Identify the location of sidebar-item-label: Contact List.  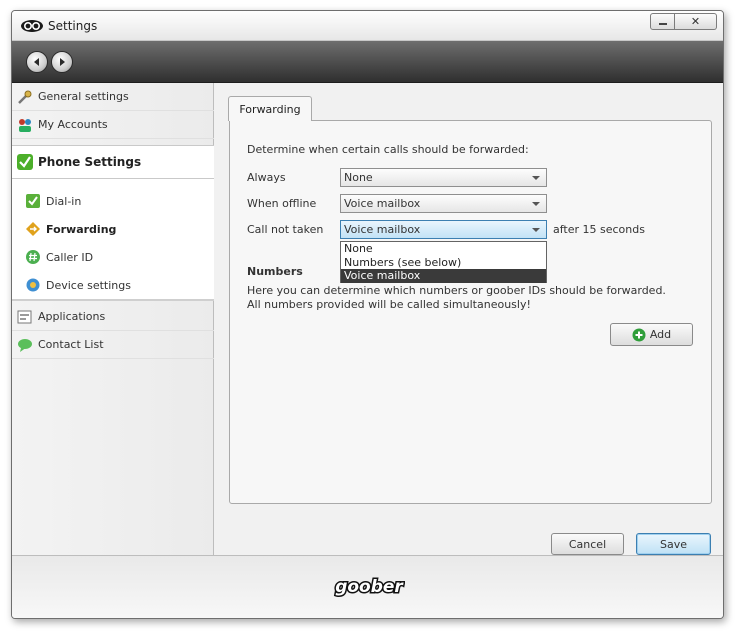
(71, 344).